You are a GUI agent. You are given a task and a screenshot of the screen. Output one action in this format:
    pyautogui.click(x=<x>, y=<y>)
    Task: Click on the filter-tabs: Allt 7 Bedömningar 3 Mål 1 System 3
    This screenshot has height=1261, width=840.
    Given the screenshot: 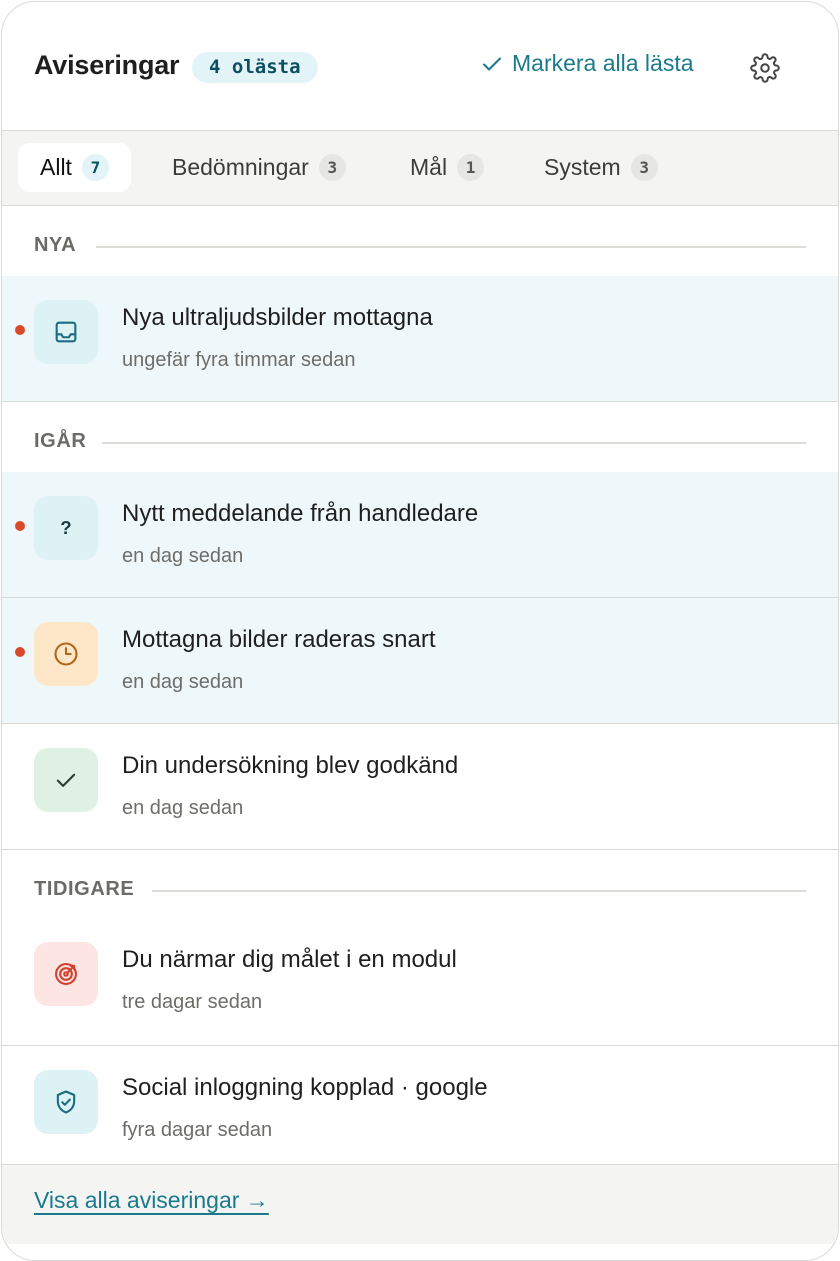 What is the action you would take?
    pyautogui.click(x=420, y=168)
    